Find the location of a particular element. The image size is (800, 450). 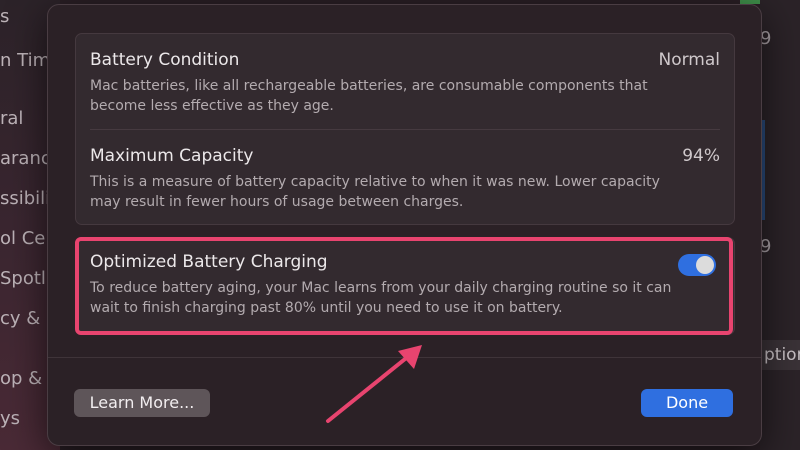

row-divider is located at coordinates (405, 129).